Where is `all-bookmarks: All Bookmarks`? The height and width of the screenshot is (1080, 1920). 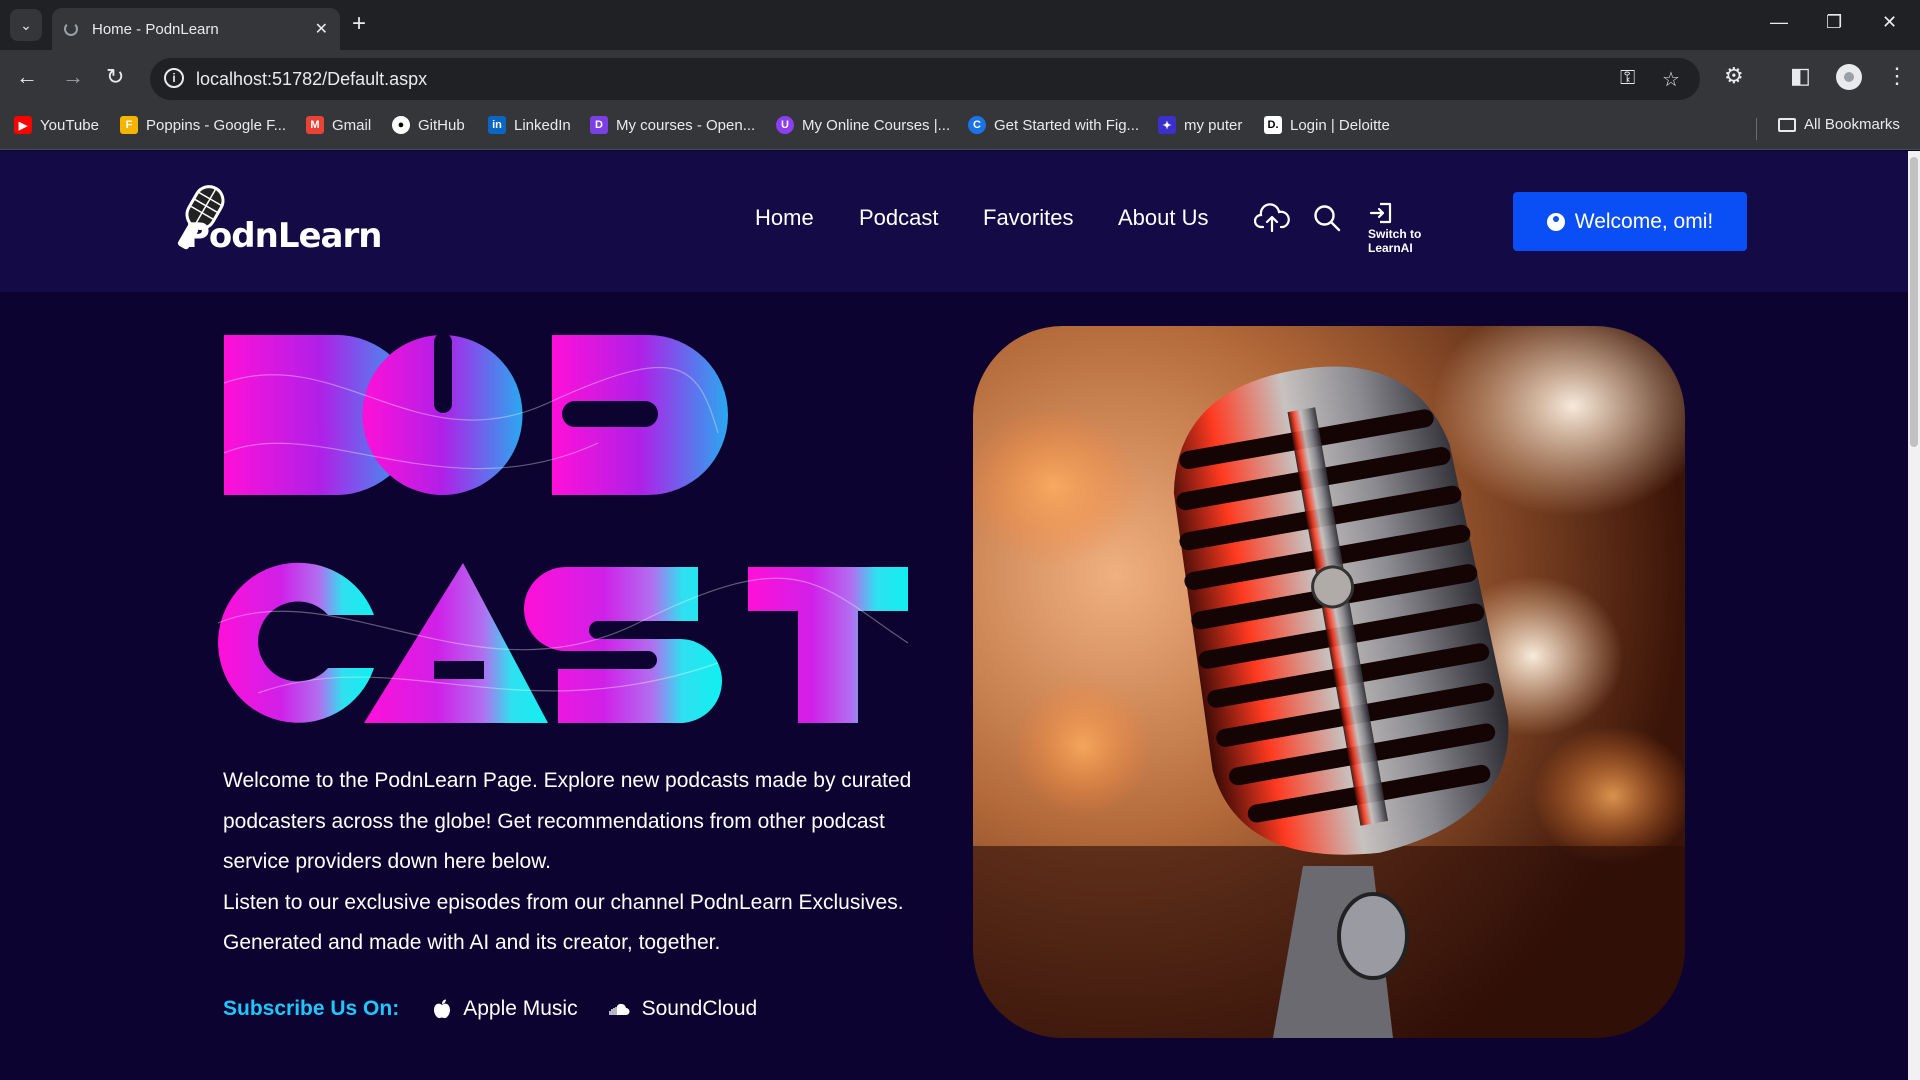 all-bookmarks: All Bookmarks is located at coordinates (1839, 124).